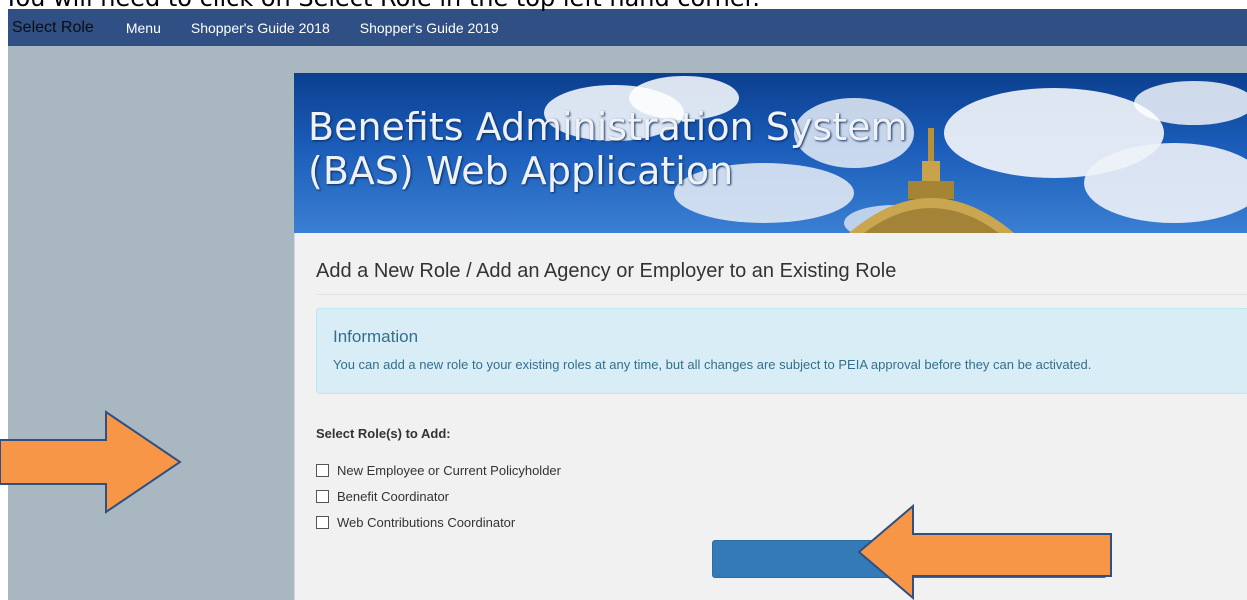 The width and height of the screenshot is (1247, 600). I want to click on select-role-link: Select Role, so click(53, 28).